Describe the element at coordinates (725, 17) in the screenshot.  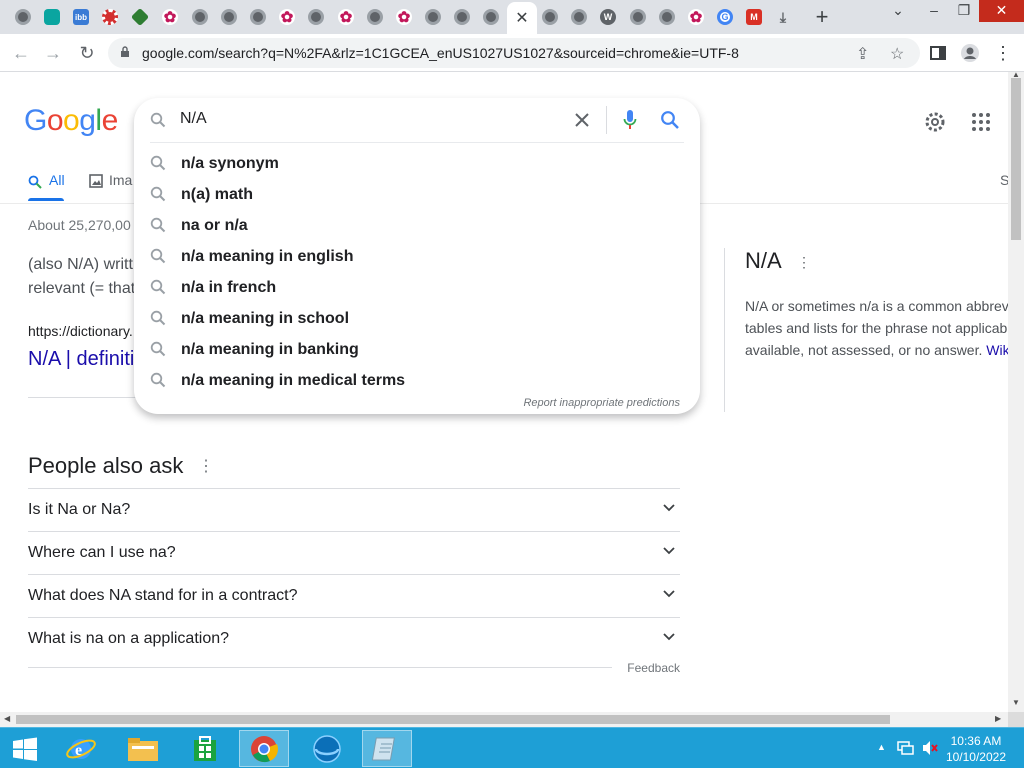
I see `browser-tab: G` at that location.